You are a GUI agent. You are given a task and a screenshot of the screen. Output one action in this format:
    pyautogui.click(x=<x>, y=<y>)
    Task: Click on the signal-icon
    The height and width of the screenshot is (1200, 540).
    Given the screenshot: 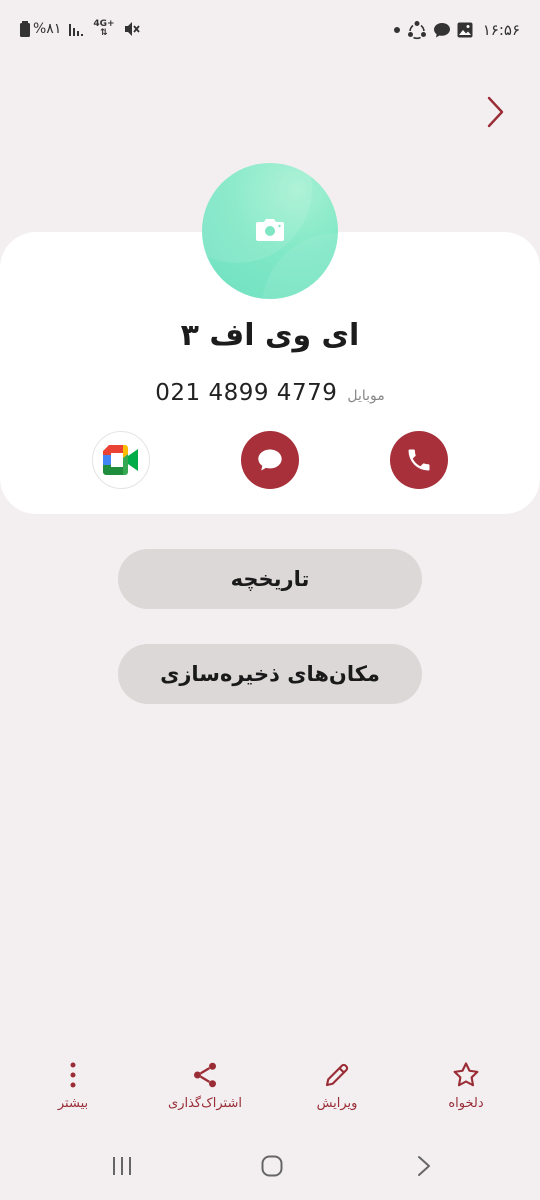 What is the action you would take?
    pyautogui.click(x=76, y=30)
    